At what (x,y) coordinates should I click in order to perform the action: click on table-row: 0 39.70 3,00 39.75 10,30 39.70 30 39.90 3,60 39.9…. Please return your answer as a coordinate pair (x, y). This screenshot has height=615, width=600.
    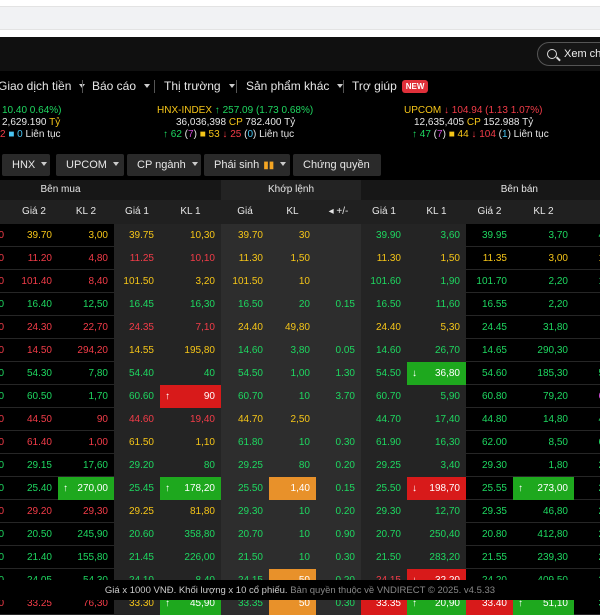
    Looking at the image, I should click on (300, 235).